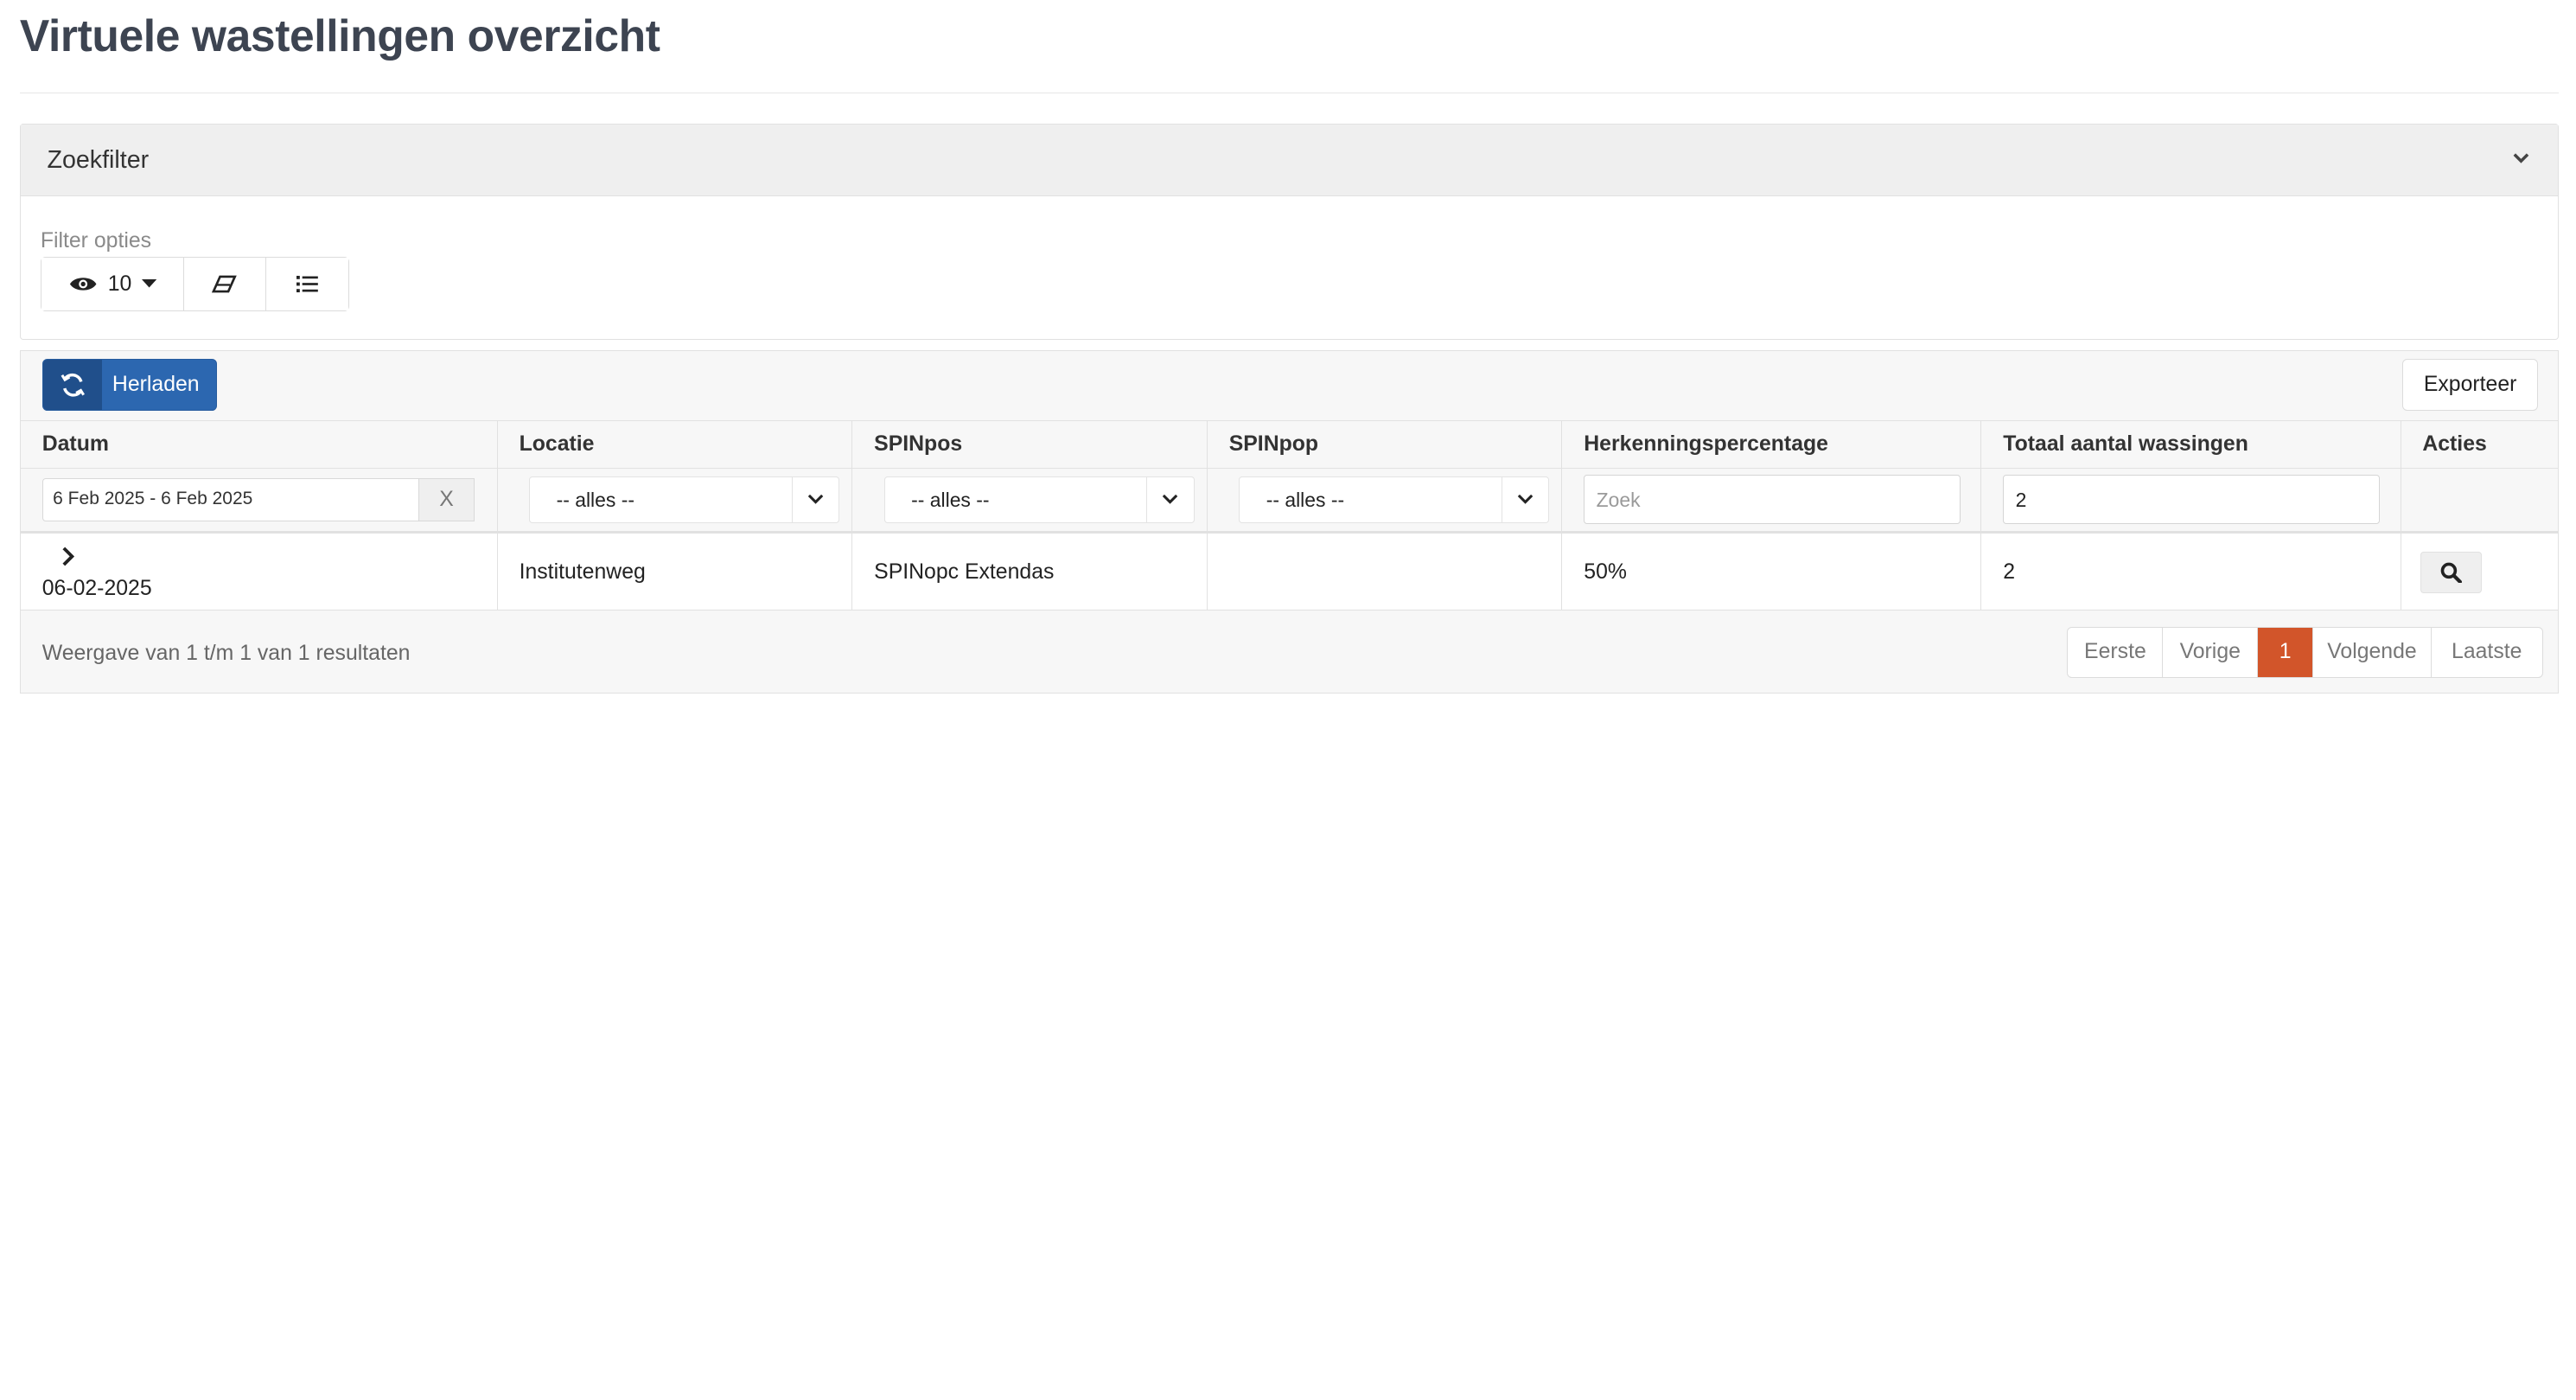 The width and height of the screenshot is (2576, 1400). Describe the element at coordinates (1772, 572) in the screenshot. I see `cell-herkenning: 50%` at that location.